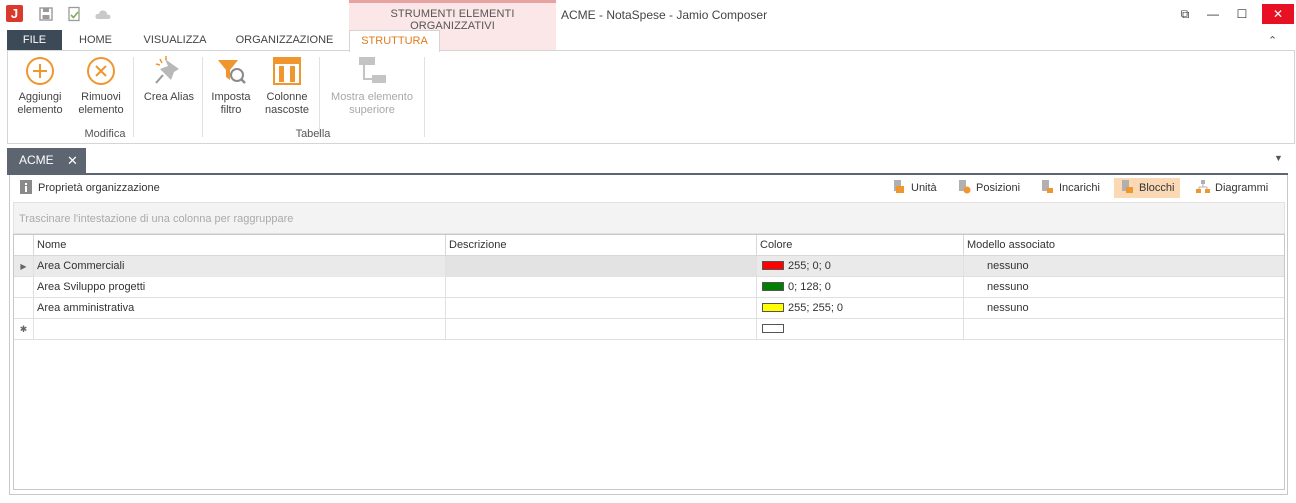 Image resolution: width=1296 pixels, height=503 pixels. I want to click on restore-icon: ⧉, so click(1185, 14).